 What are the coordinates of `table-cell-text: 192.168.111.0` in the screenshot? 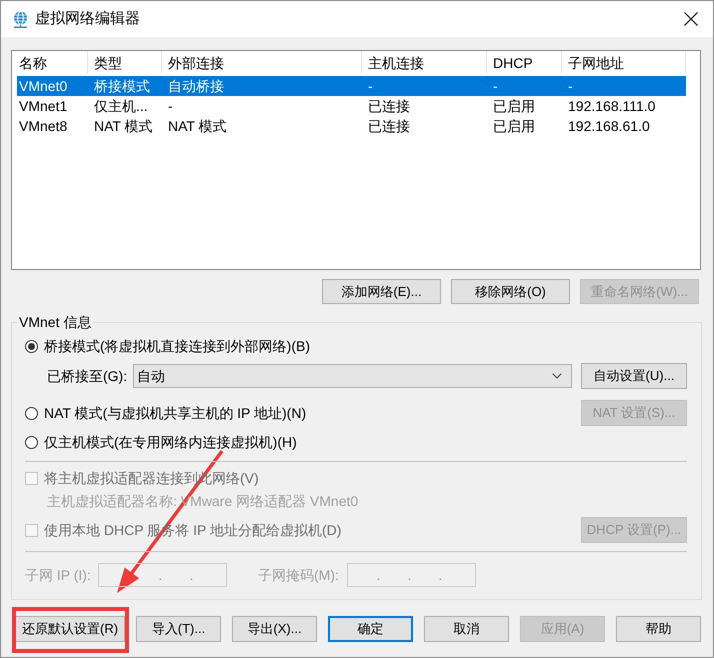 It's located at (611, 106).